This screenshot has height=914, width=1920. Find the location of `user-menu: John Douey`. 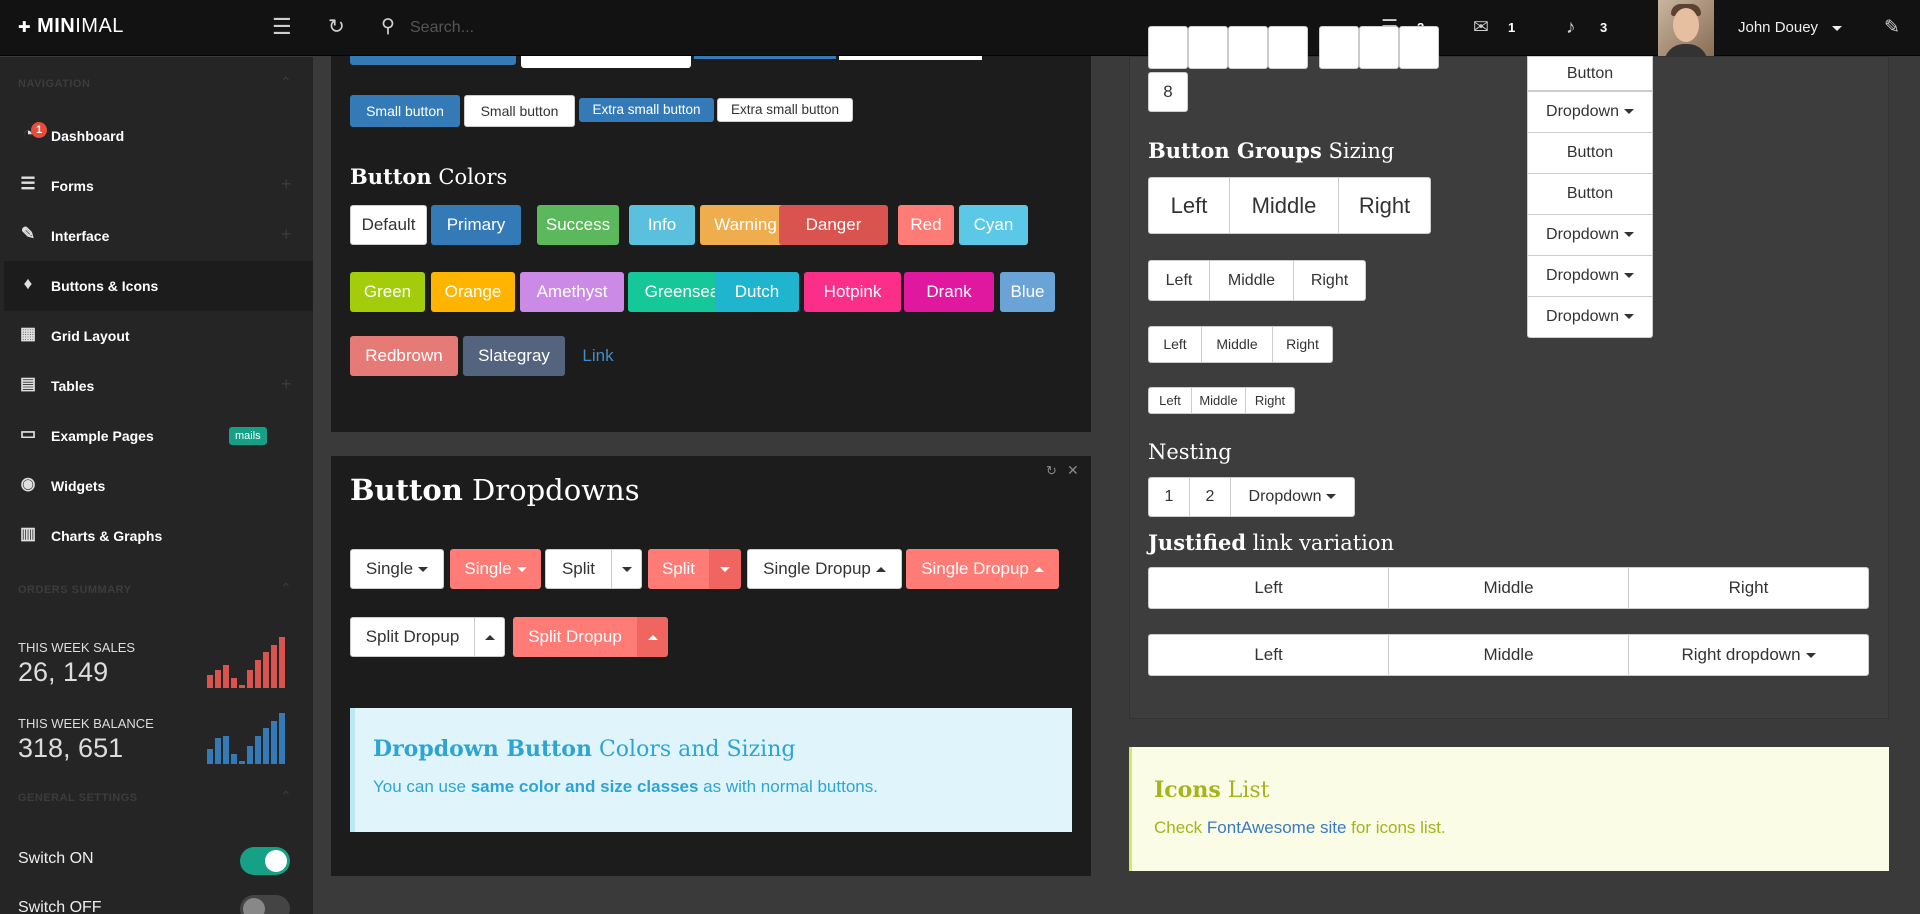

user-menu: John Douey is located at coordinates (1790, 27).